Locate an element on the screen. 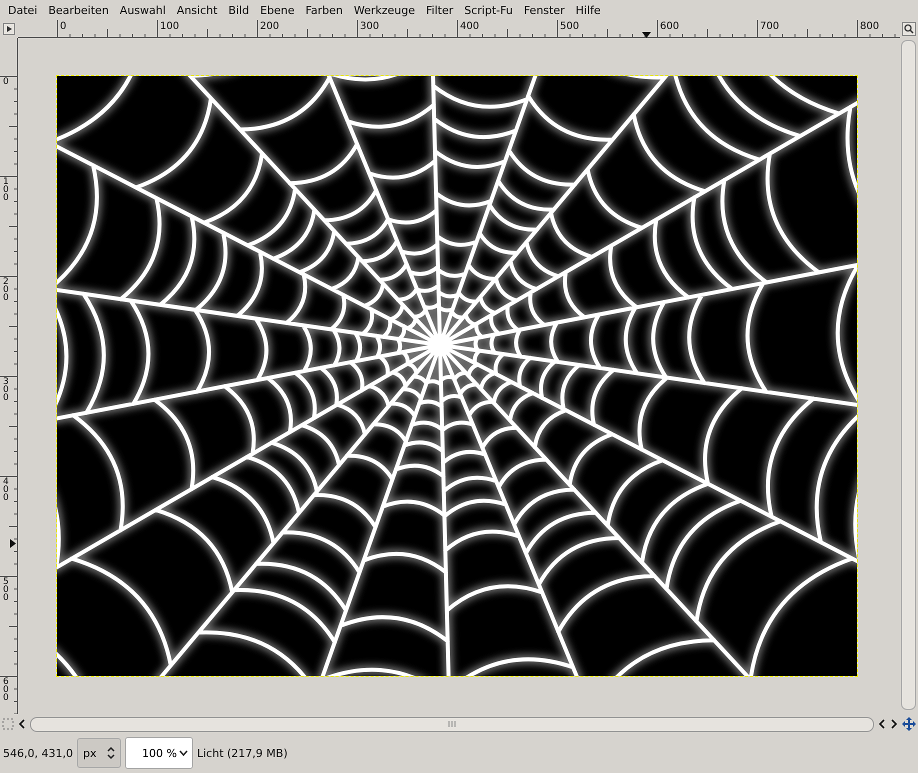 Image resolution: width=918 pixels, height=773 pixels. up-down-arrows-icon is located at coordinates (110, 753).